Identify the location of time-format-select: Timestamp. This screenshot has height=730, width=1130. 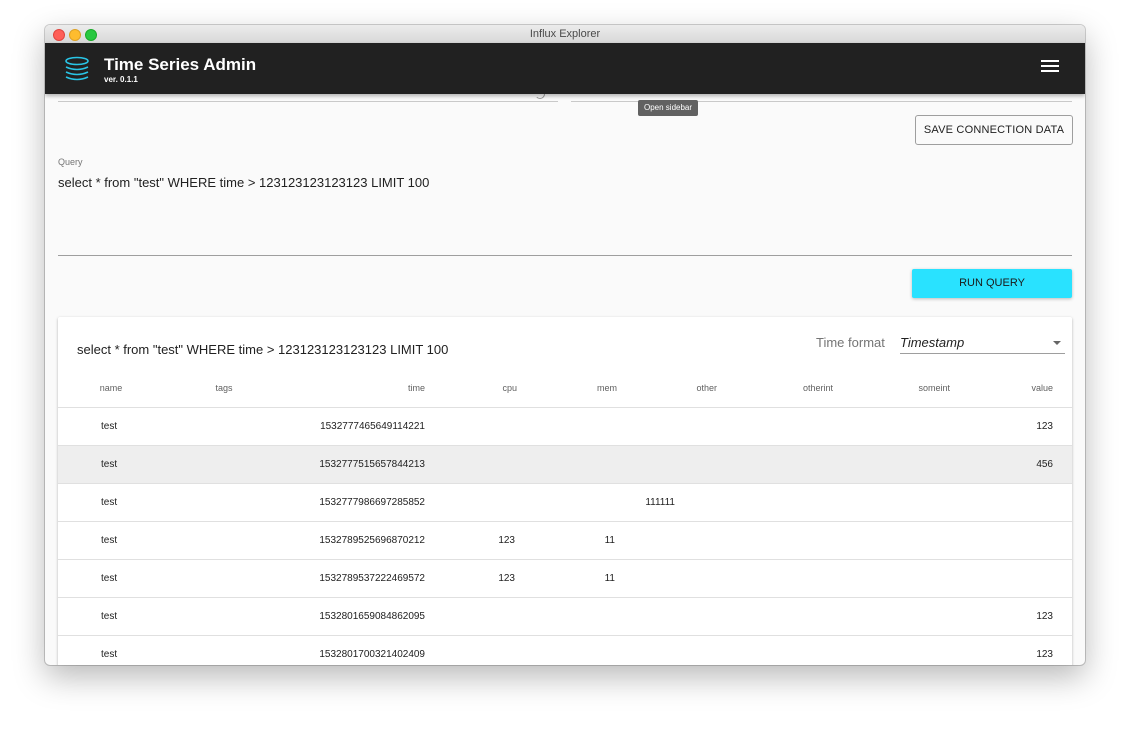
(982, 340).